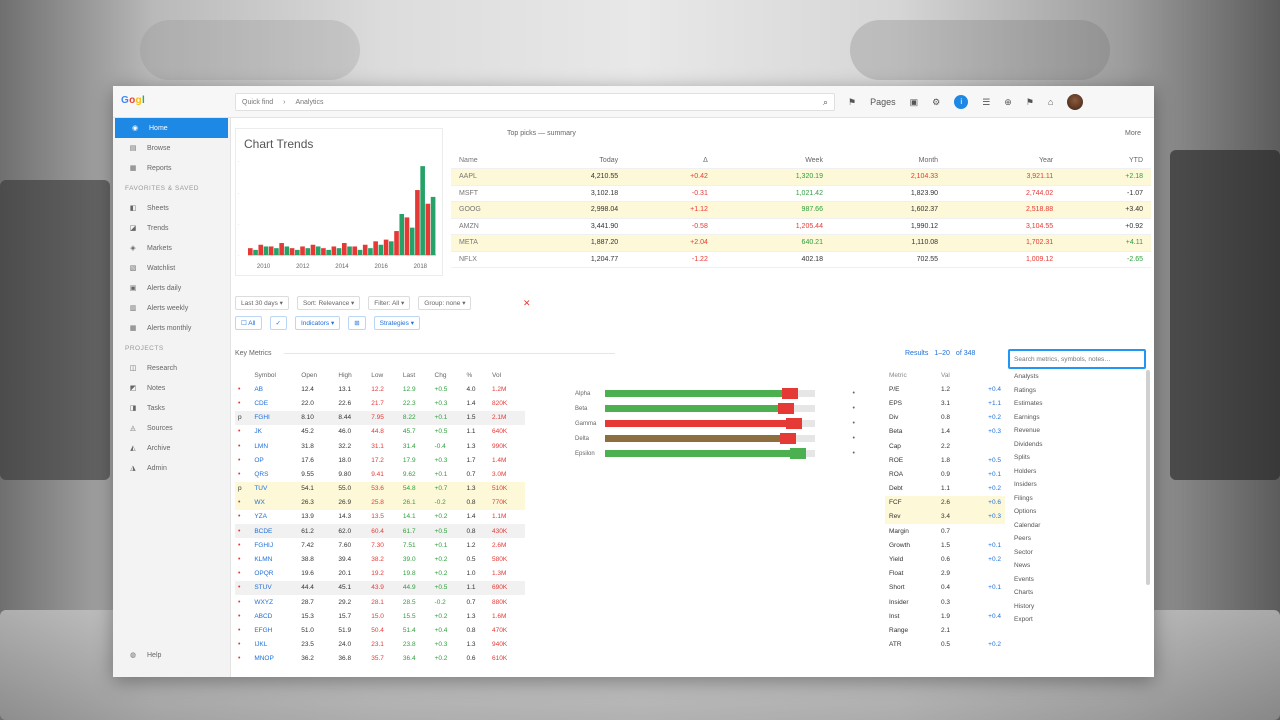 Image resolution: width=1280 pixels, height=720 pixels. Describe the element at coordinates (171, 128) in the screenshot. I see `sidebar-item-home: ◉ Home` at that location.